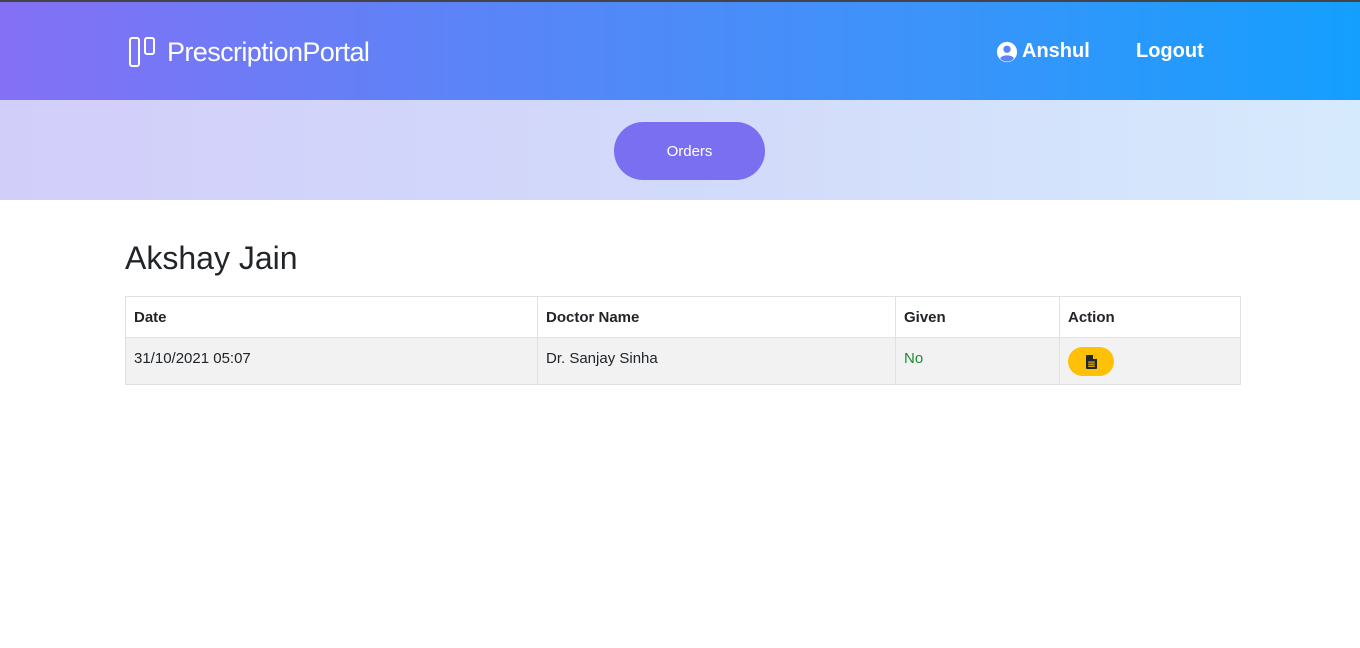  I want to click on cell-doctor-name: Dr. Sanjay Sinha, so click(716, 361).